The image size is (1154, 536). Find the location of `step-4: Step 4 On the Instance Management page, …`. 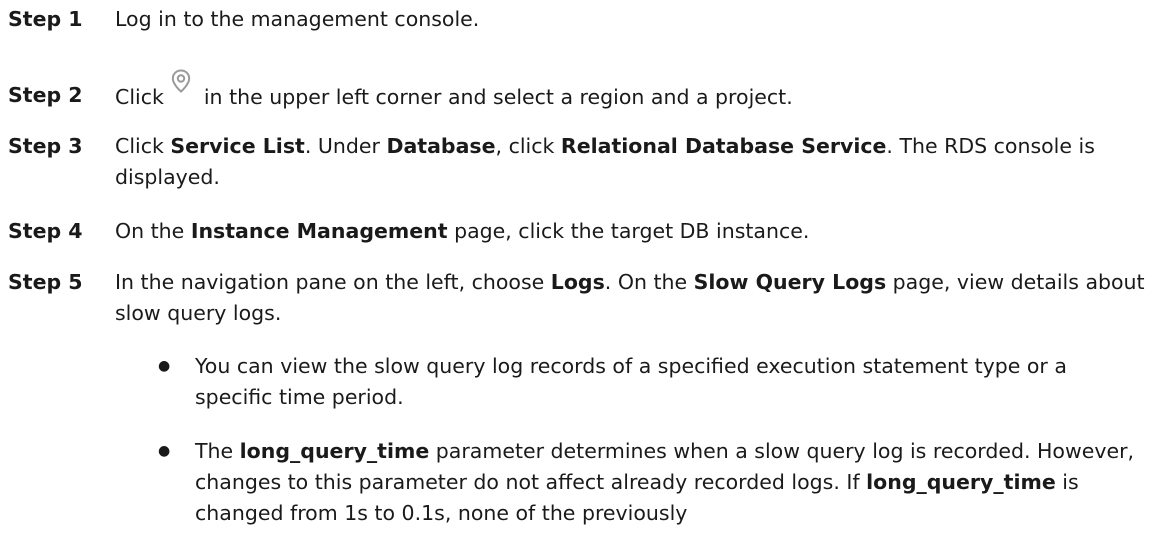

step-4: Step 4 On the Instance Management page, … is located at coordinates (578, 231).